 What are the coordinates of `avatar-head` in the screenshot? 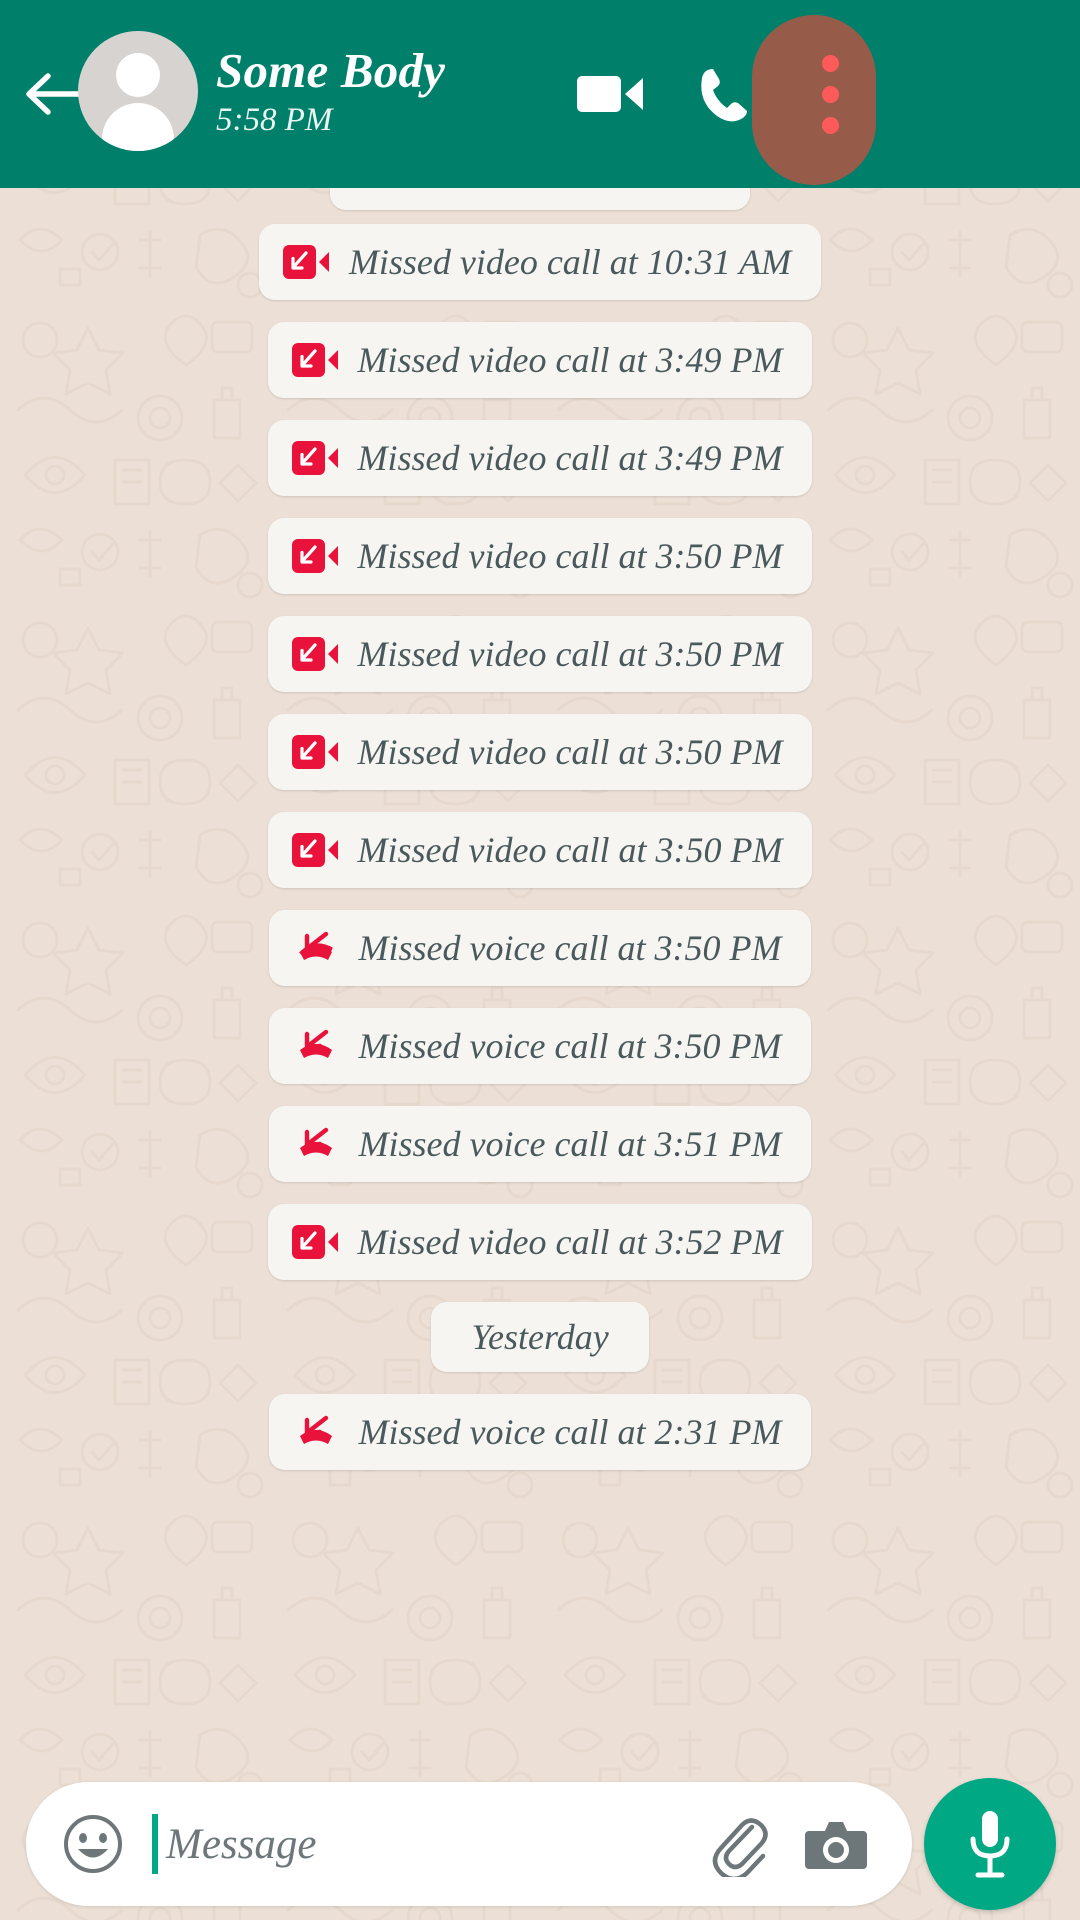 It's located at (138, 75).